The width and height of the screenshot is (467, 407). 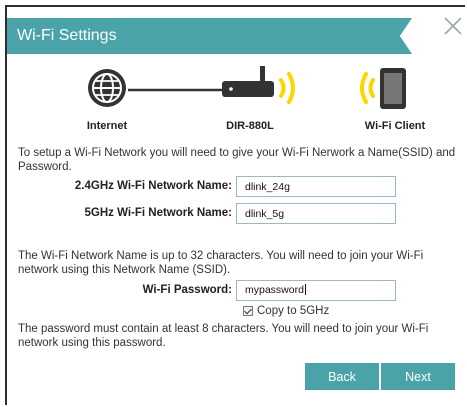 What do you see at coordinates (250, 126) in the screenshot?
I see `router-label: DIR-880L` at bounding box center [250, 126].